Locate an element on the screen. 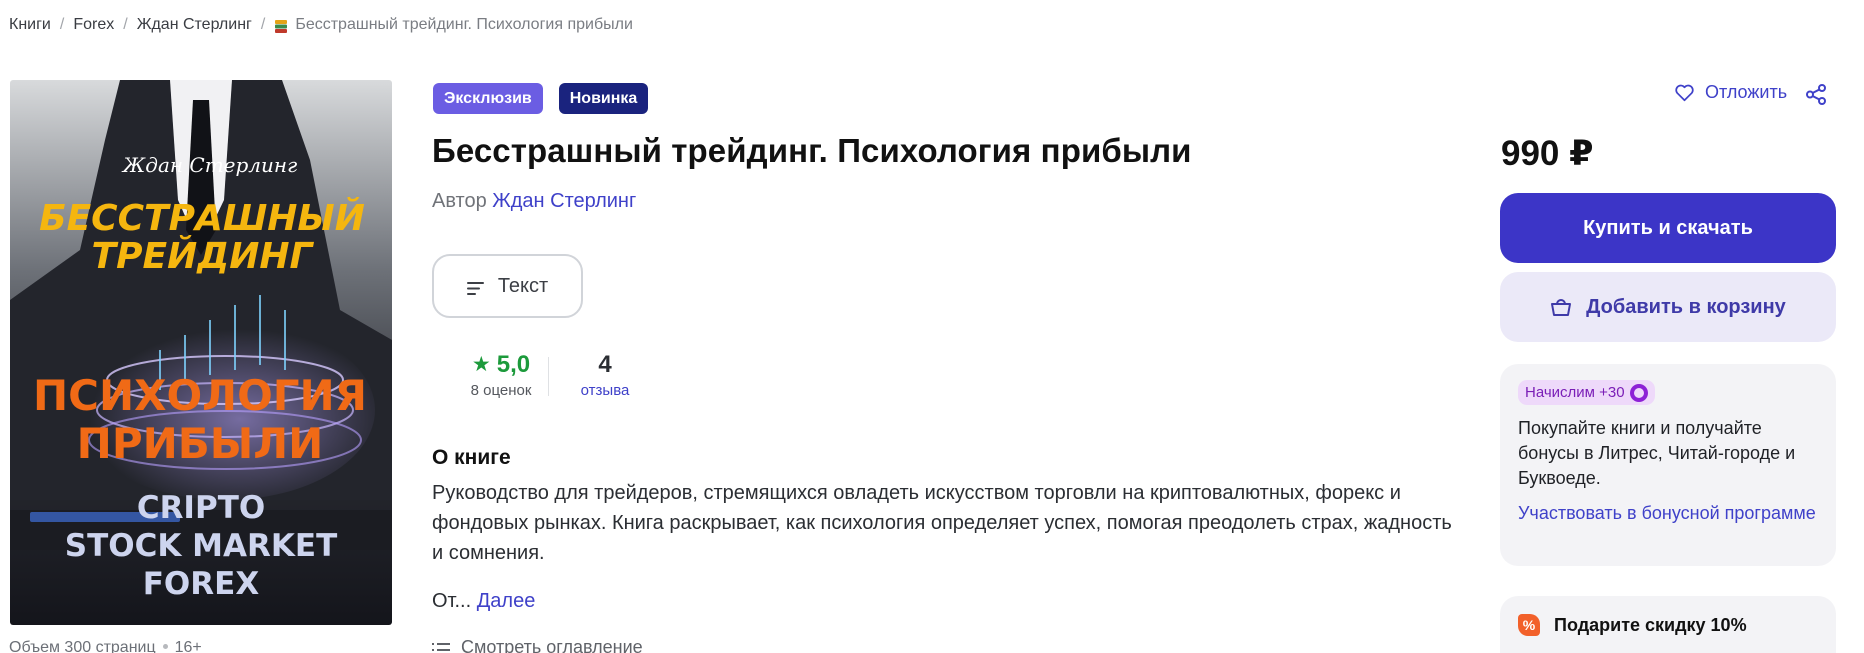 This screenshot has width=1864, height=653. bonus-coin-icon is located at coordinates (1638, 392).